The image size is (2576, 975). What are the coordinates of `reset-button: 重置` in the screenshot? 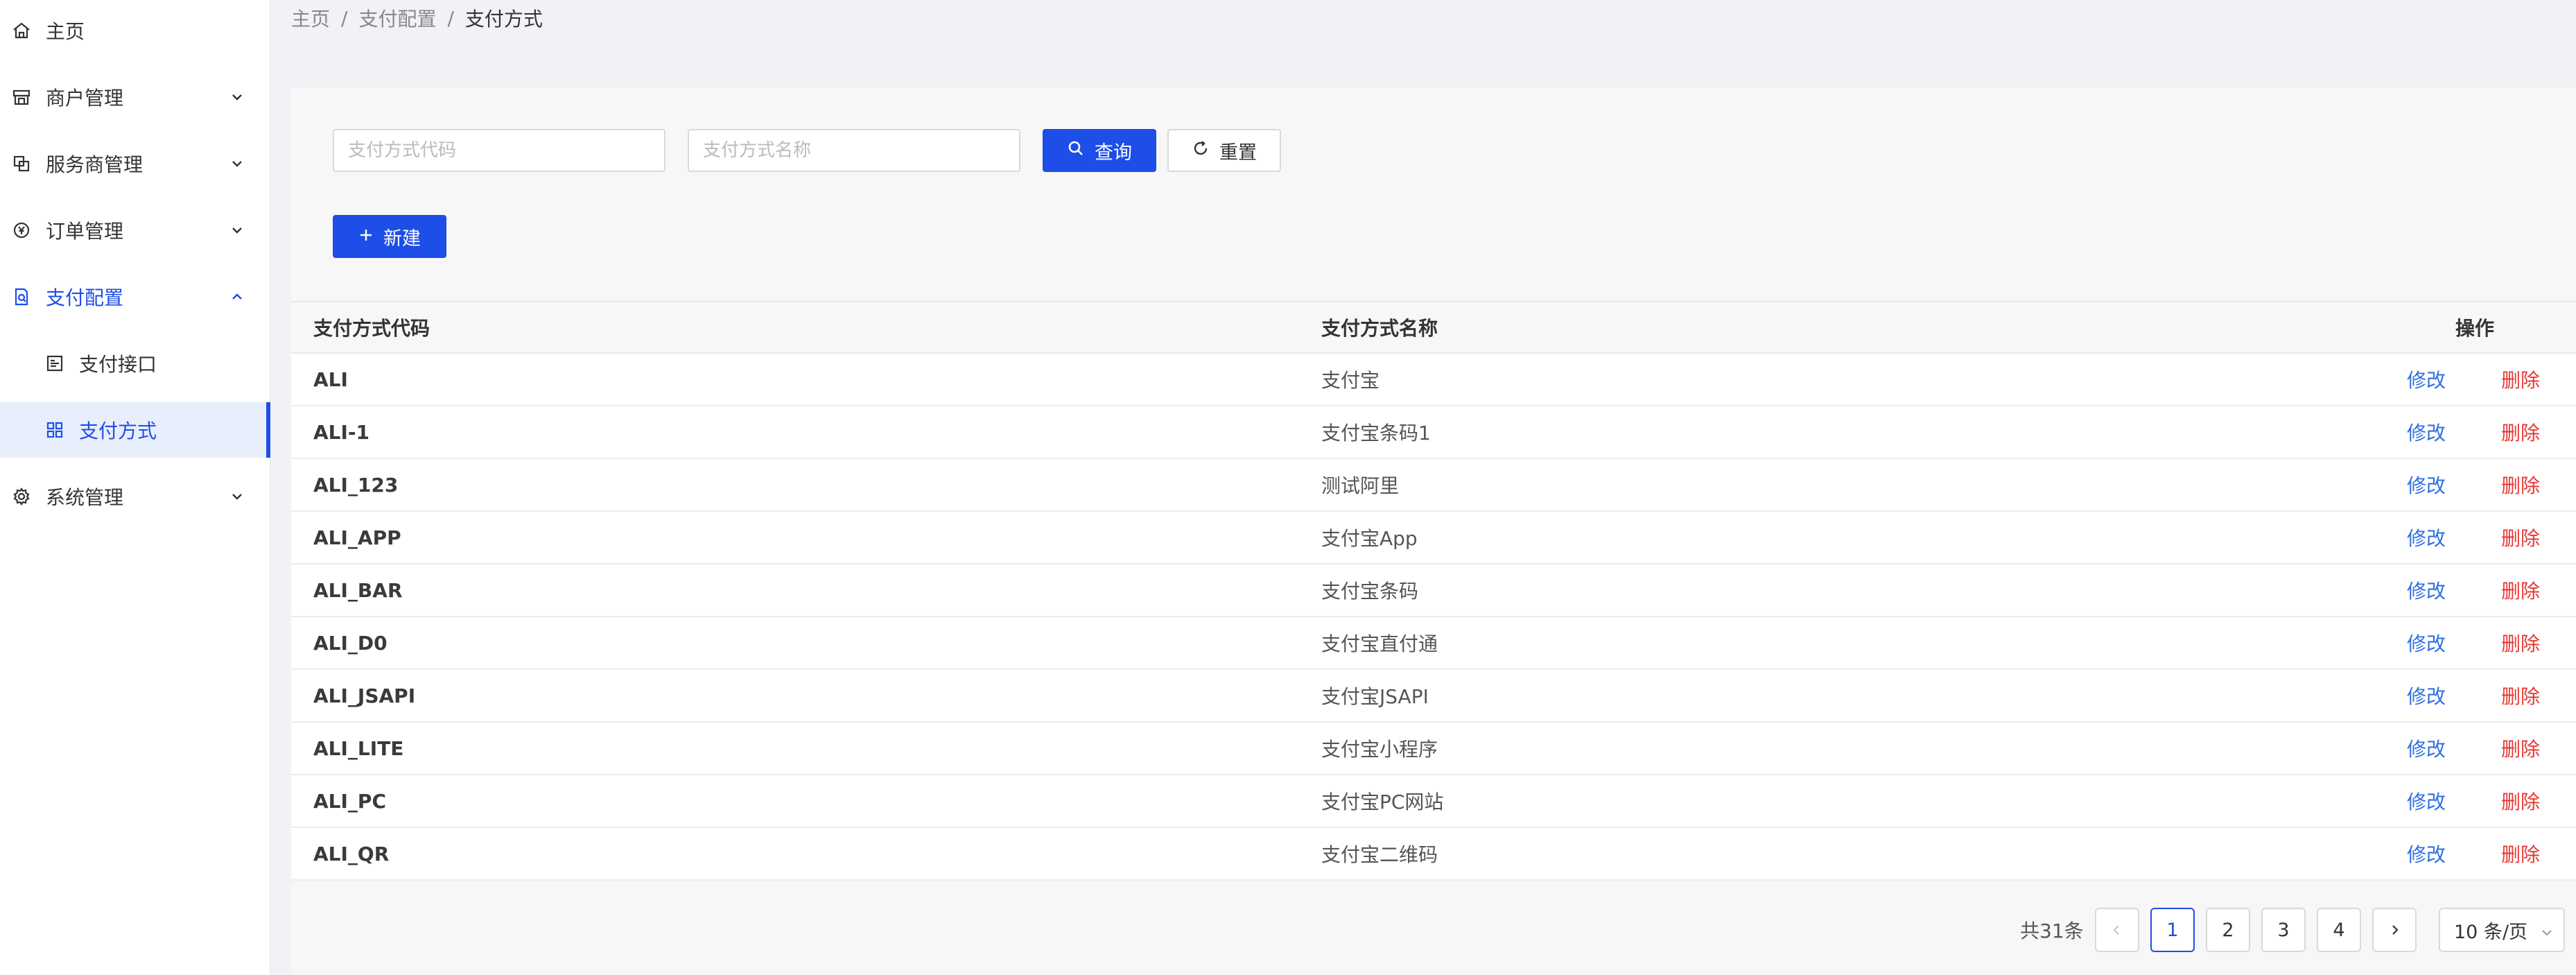 It's located at (1224, 150).